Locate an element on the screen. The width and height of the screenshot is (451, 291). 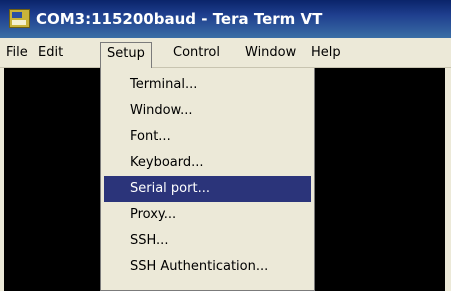
menu-setup: Setup is located at coordinates (126, 55).